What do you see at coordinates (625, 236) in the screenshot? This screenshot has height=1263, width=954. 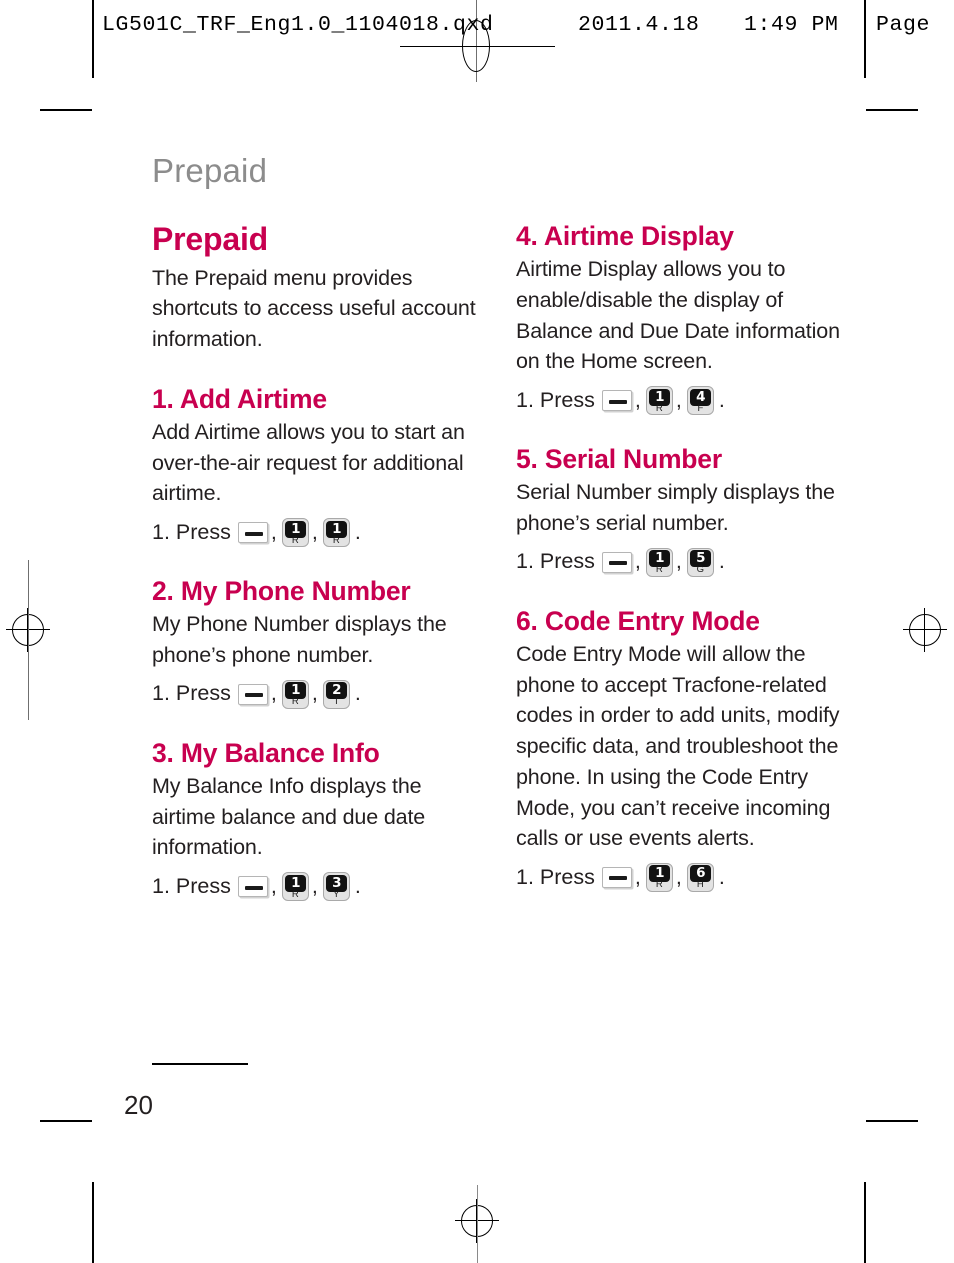 I see `section-heading-airtime-display: 4. Airtime Display` at bounding box center [625, 236].